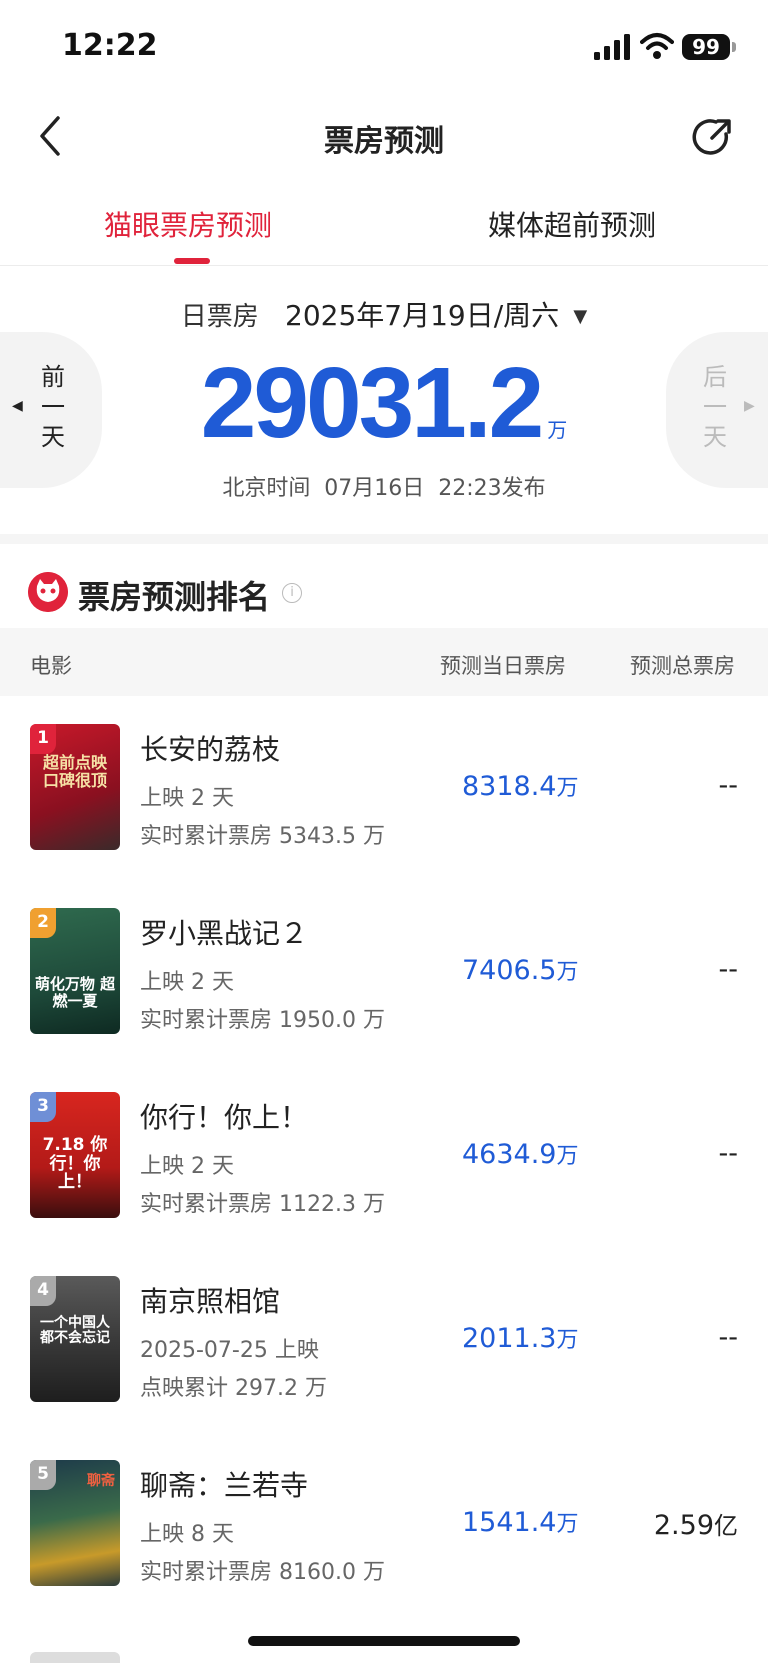  Describe the element at coordinates (384, 228) in the screenshot. I see `tab-bar: 猫眼票房预测 媒体超前预测` at that location.